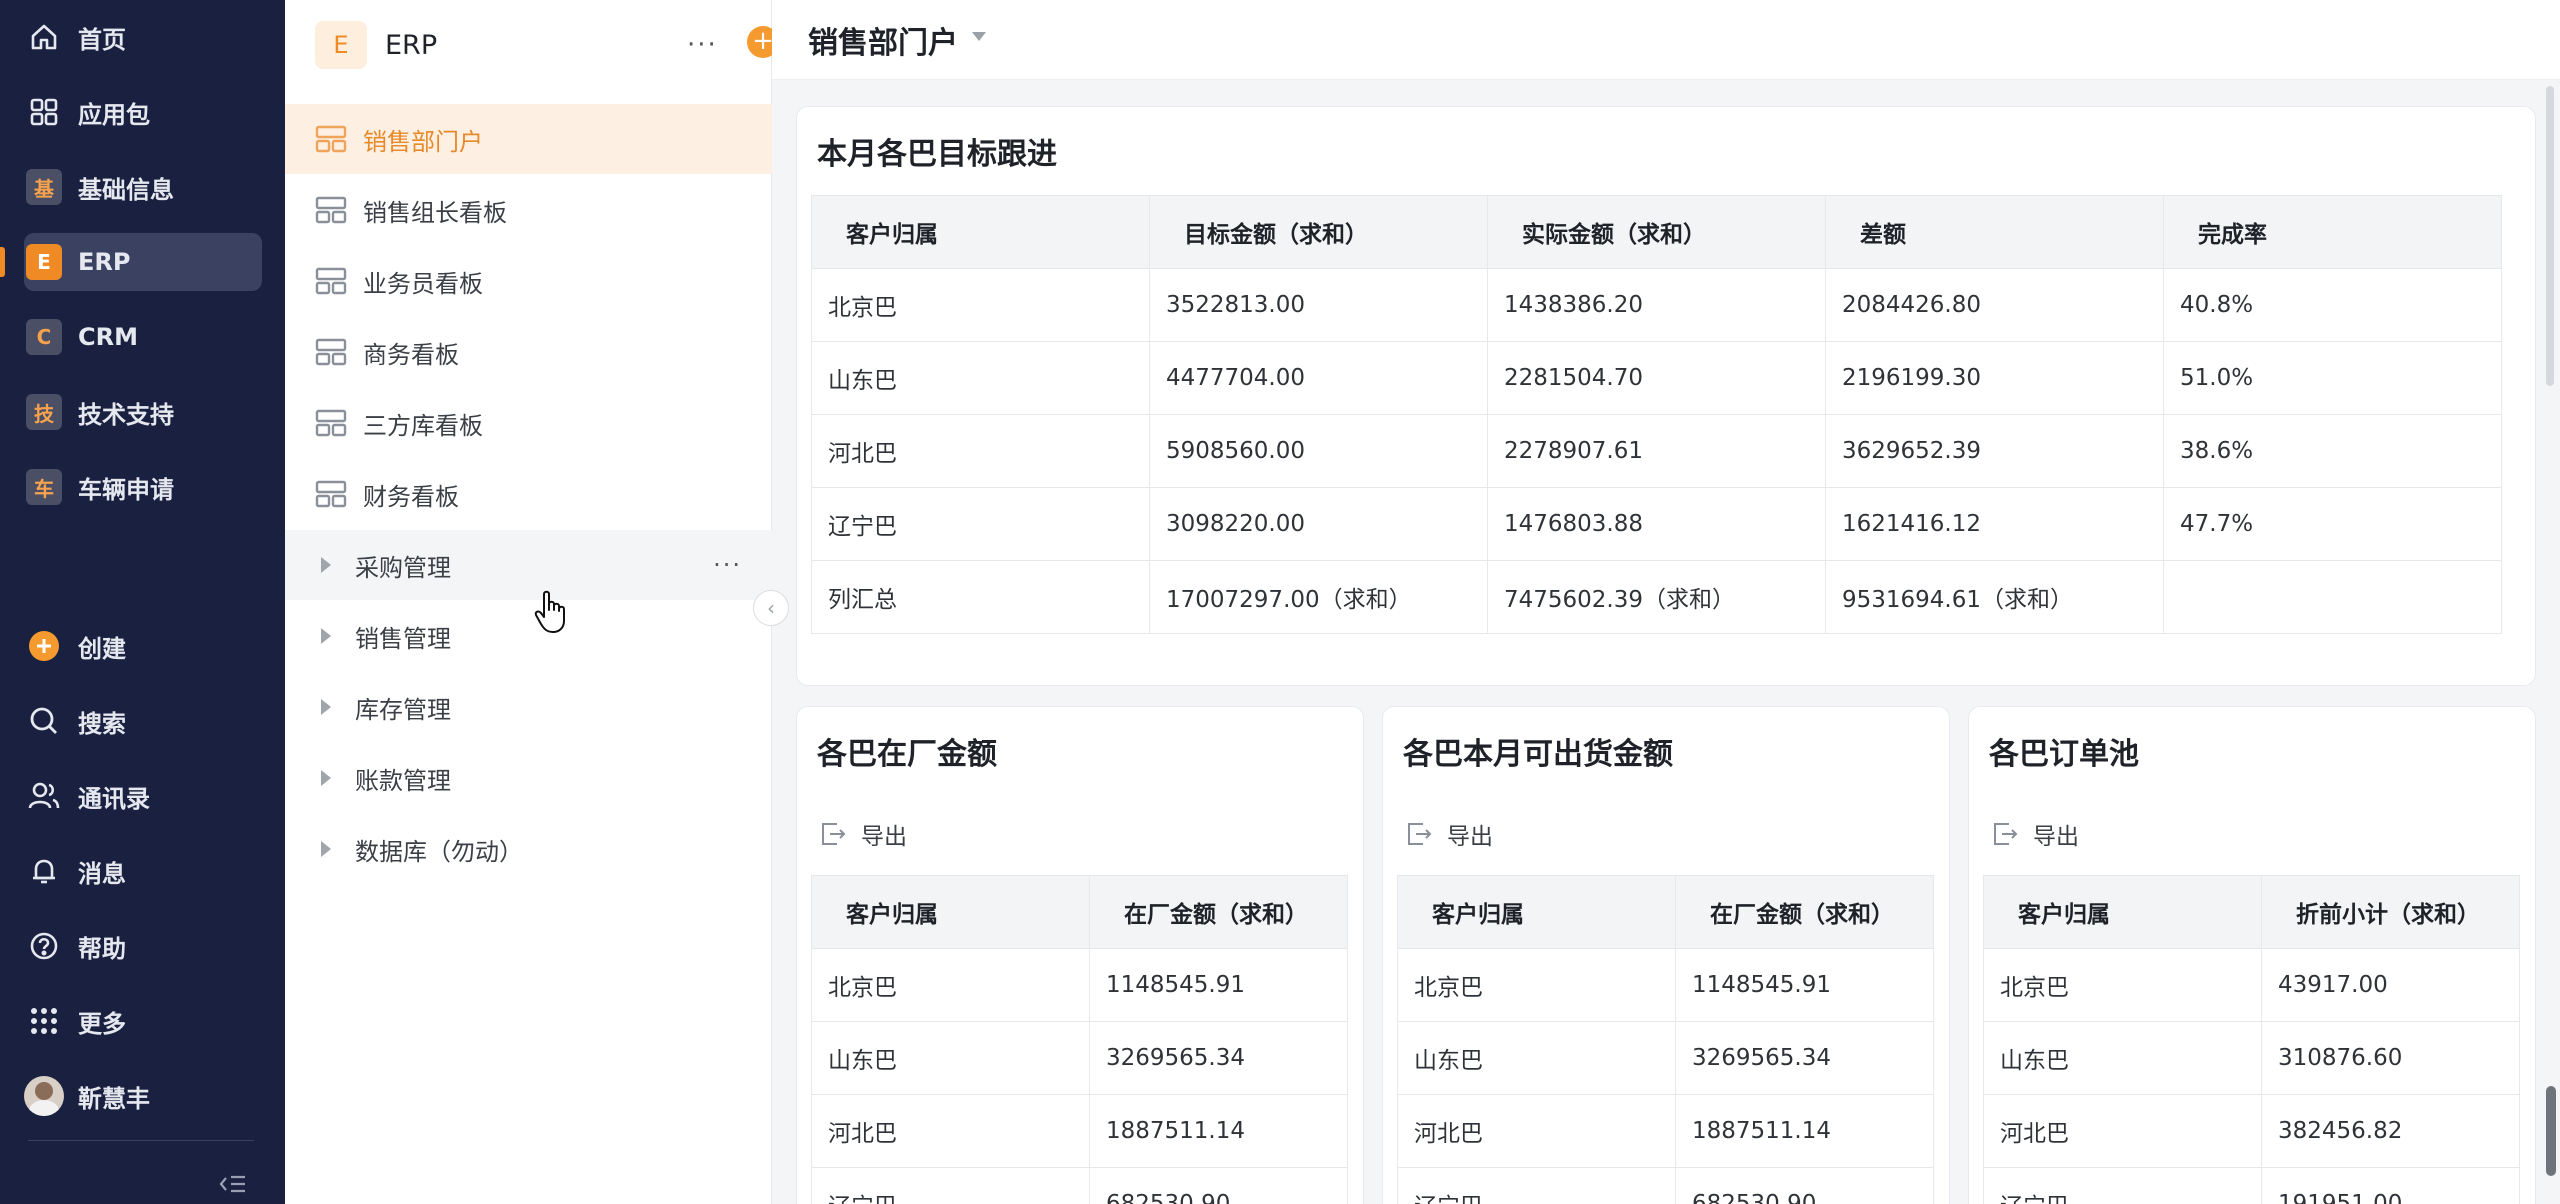  What do you see at coordinates (2390, 1185) in the screenshot?
I see `table-cell: 191951.00` at bounding box center [2390, 1185].